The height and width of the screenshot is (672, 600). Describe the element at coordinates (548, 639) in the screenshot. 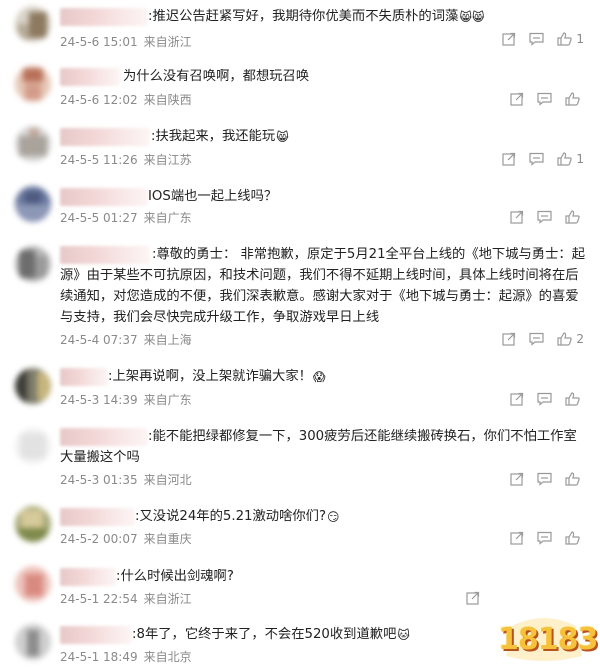

I see `logo-text: 18183` at that location.